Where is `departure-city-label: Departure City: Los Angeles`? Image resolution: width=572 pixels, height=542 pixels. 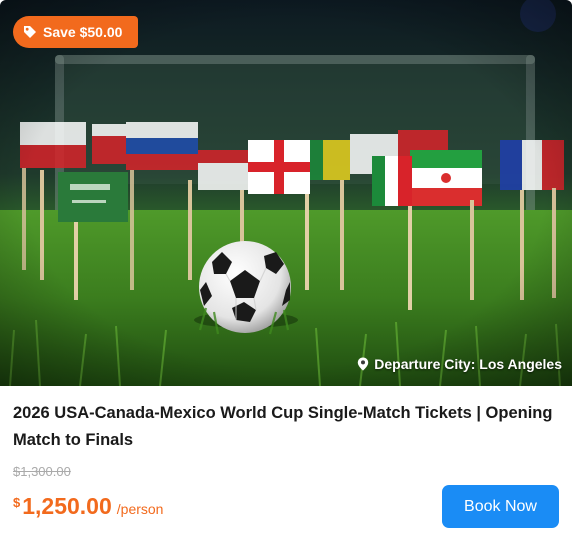 departure-city-label: Departure City: Los Angeles is located at coordinates (468, 364).